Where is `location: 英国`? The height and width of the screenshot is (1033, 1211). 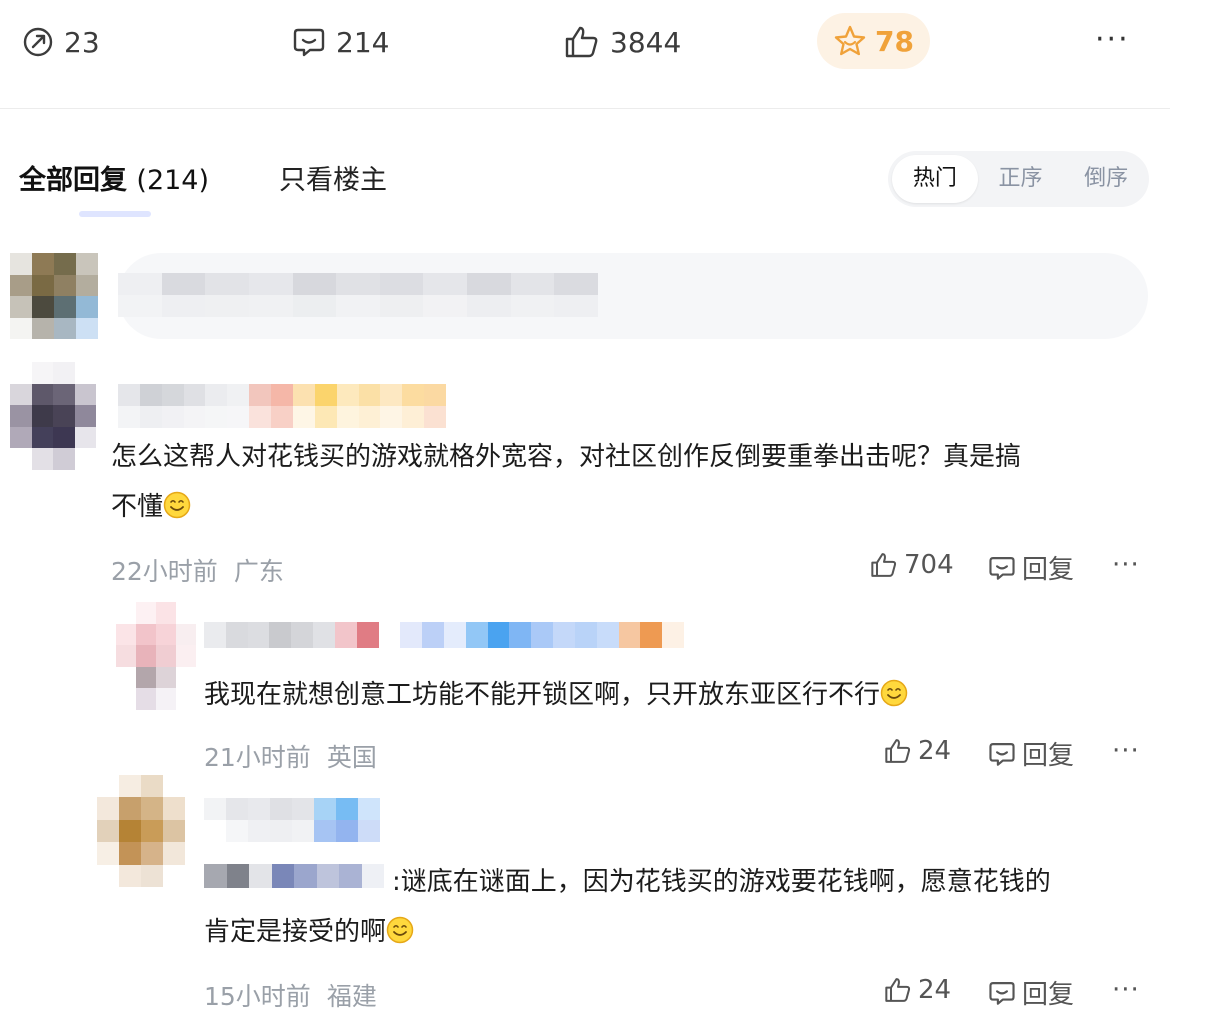
location: 英国 is located at coordinates (351, 757).